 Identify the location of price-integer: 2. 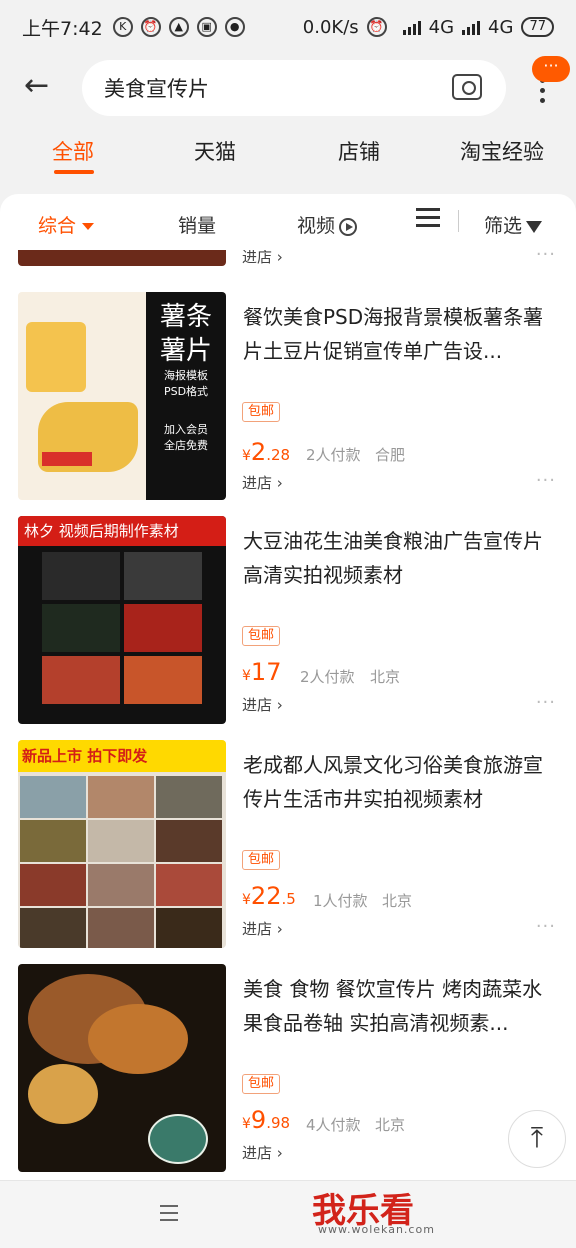
(258, 452).